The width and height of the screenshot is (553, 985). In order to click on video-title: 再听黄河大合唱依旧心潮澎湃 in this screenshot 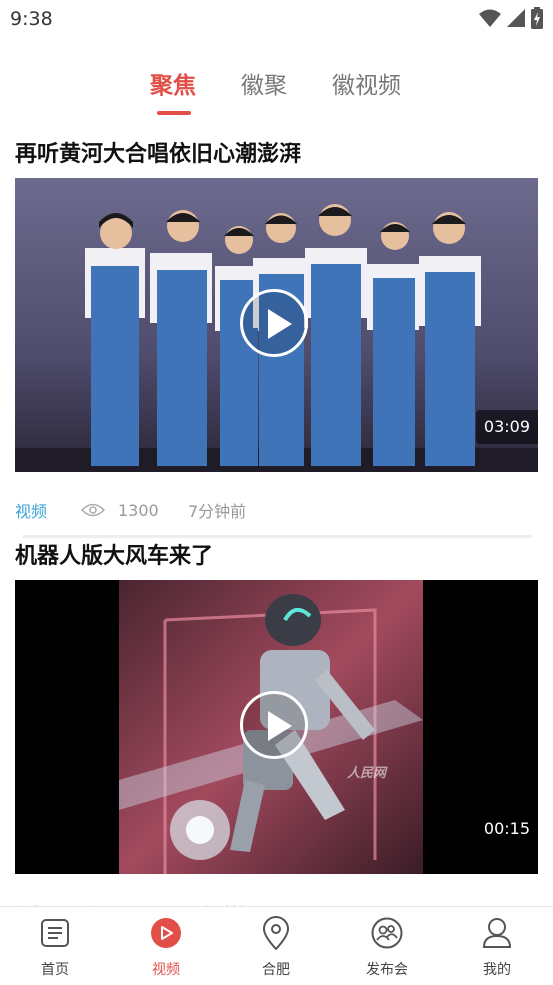, I will do `click(276, 157)`.